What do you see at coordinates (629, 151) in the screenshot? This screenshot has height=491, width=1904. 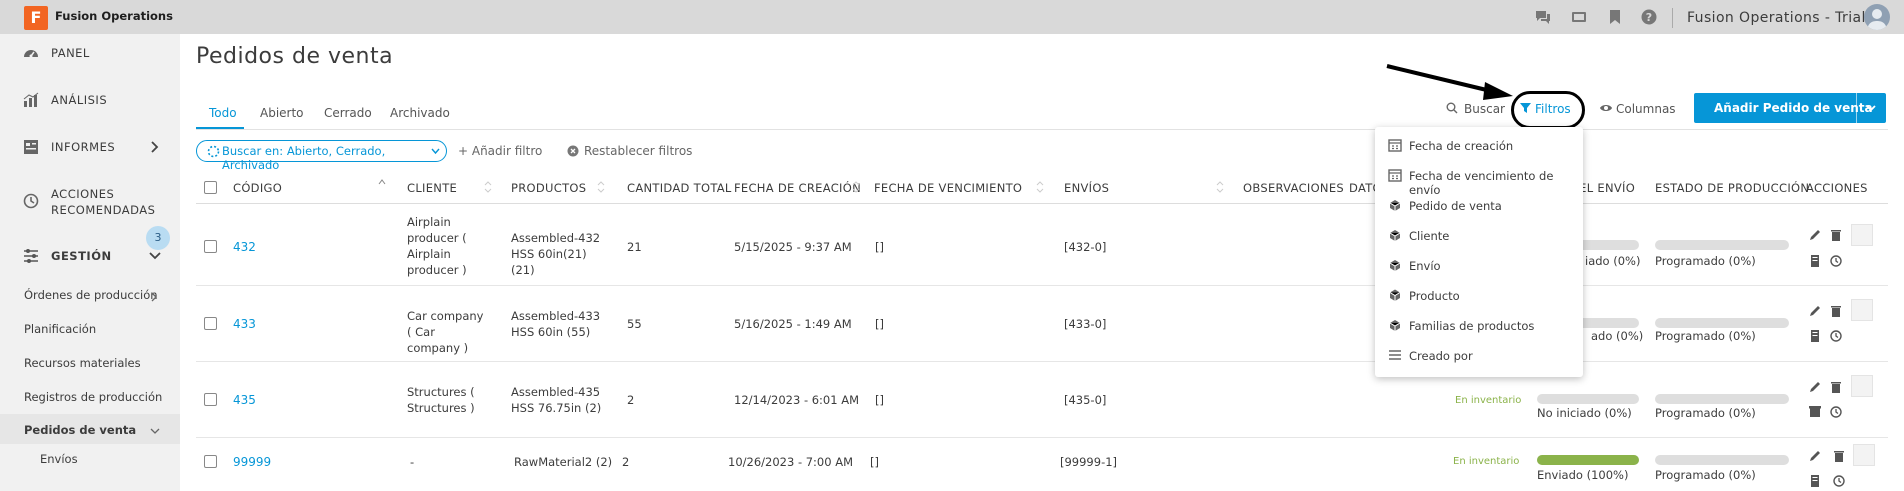 I see `reset-filters-button: Restablecer filtros` at bounding box center [629, 151].